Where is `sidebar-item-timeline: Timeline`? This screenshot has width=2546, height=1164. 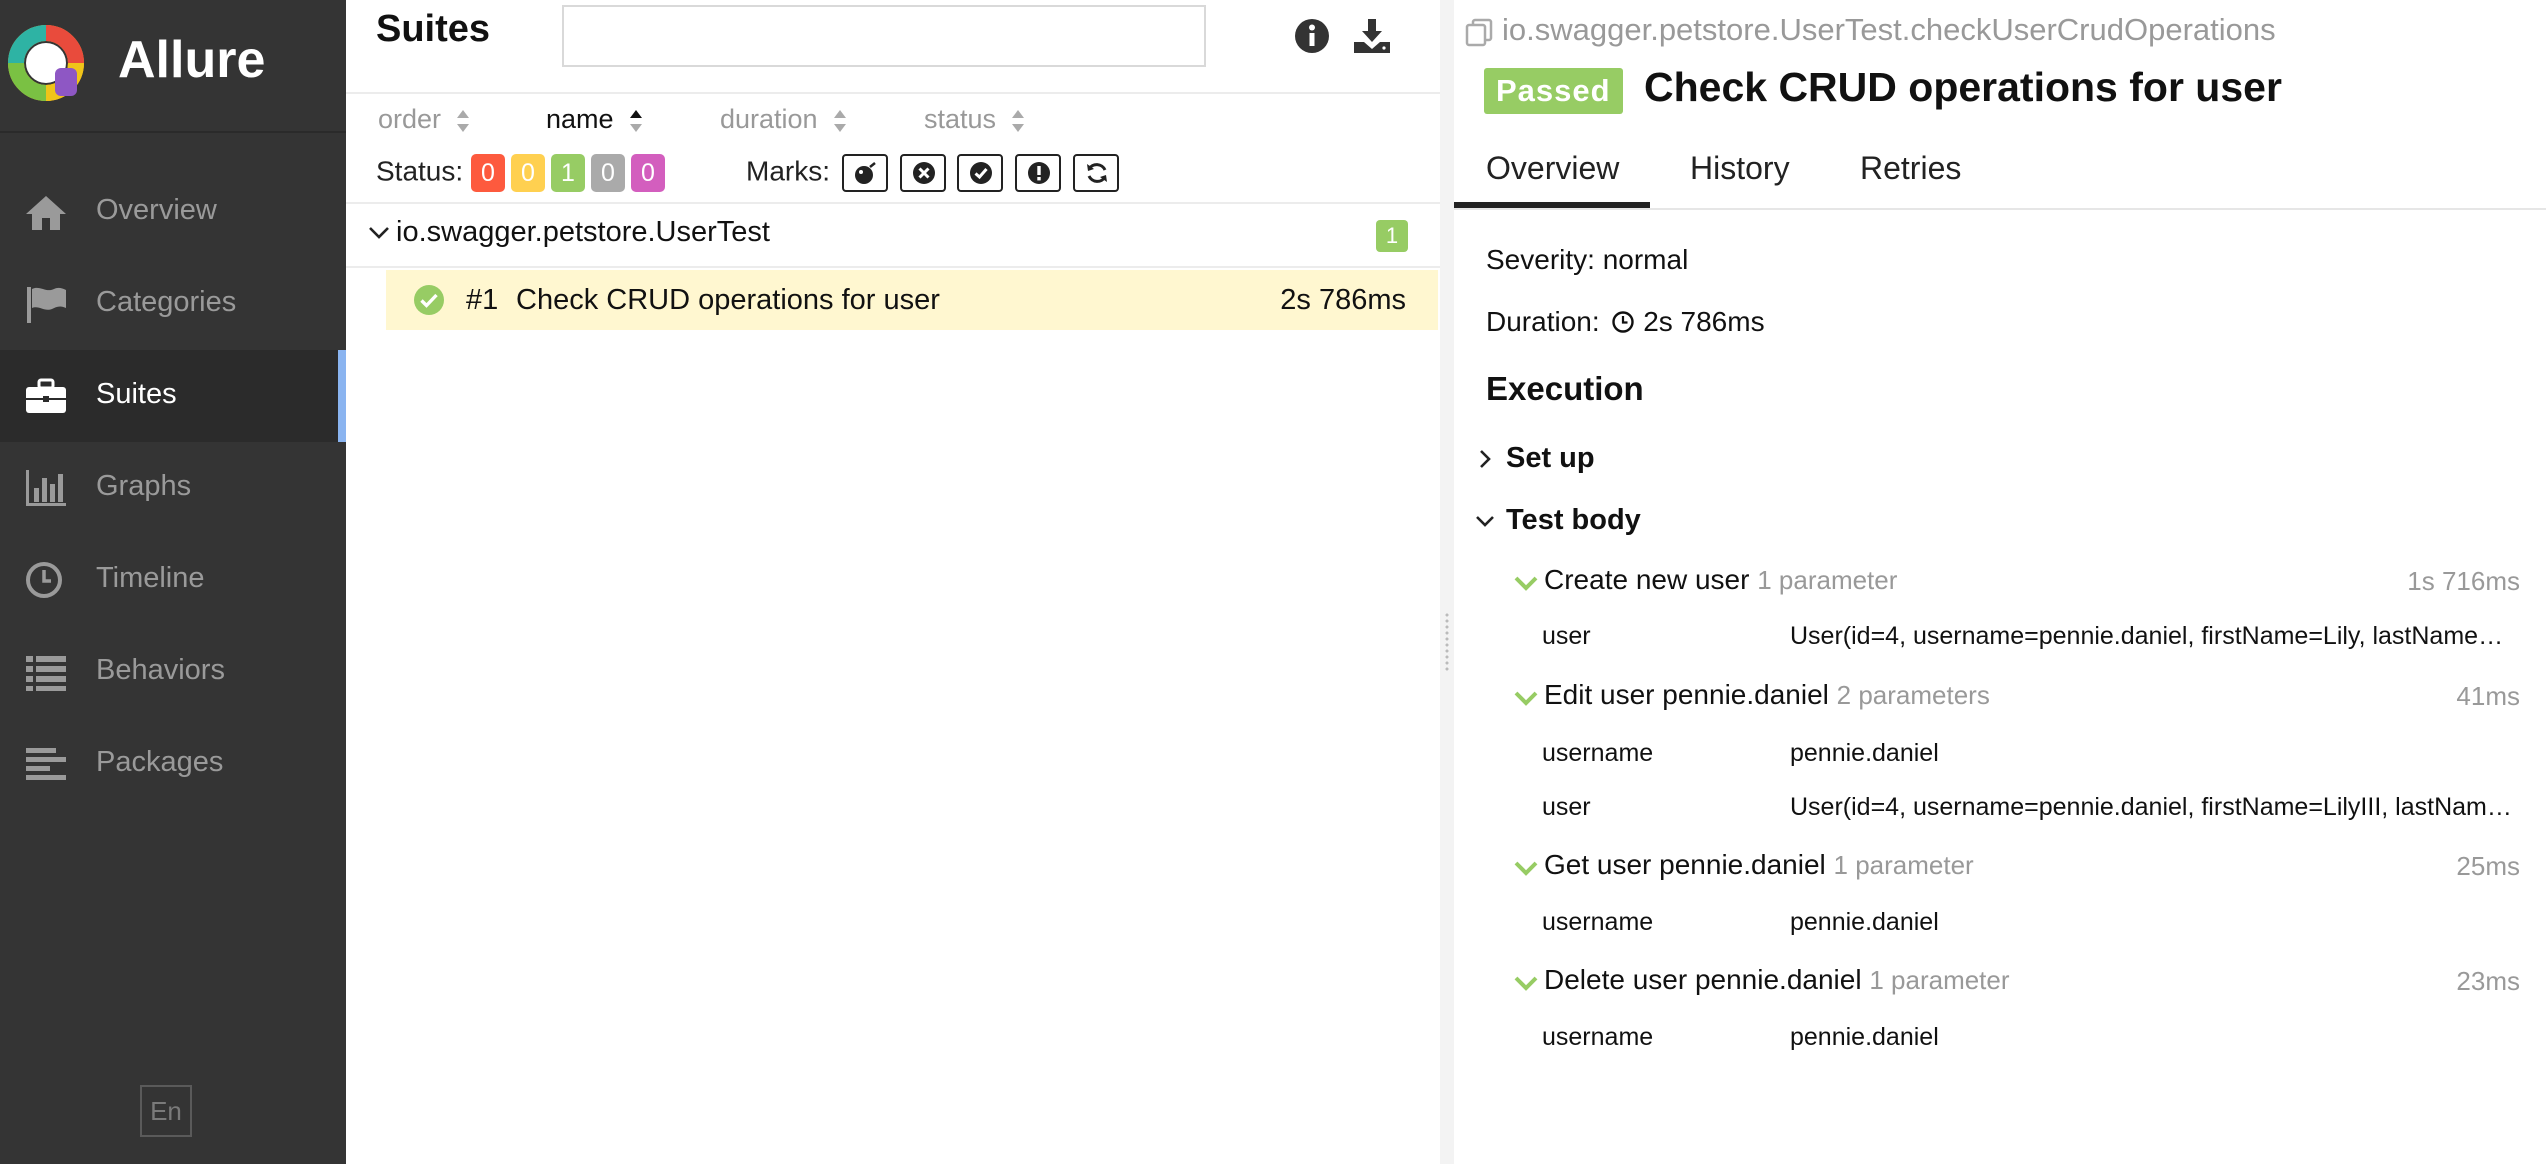
sidebar-item-timeline: Timeline is located at coordinates (173, 580).